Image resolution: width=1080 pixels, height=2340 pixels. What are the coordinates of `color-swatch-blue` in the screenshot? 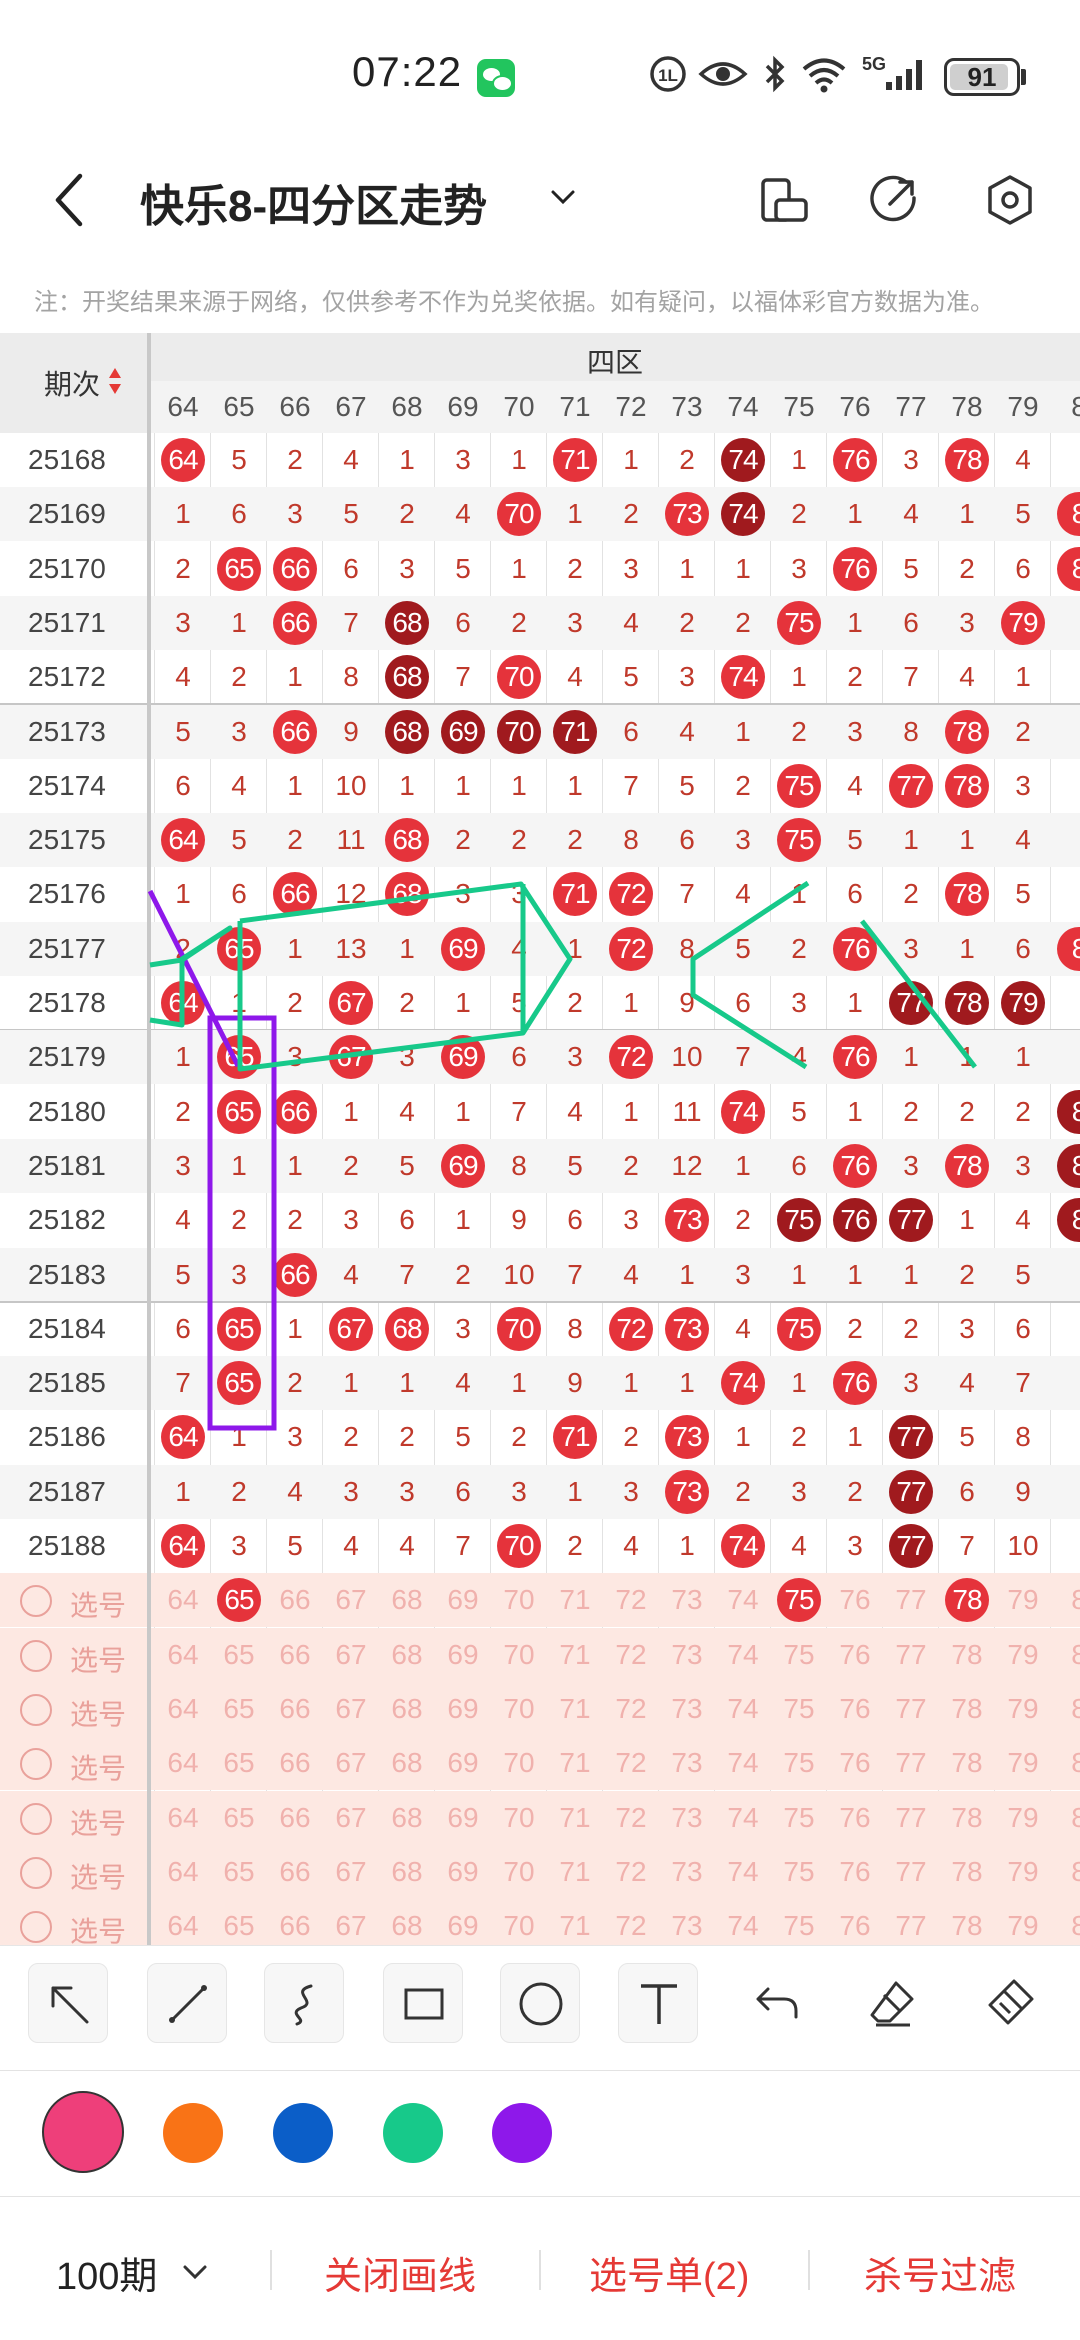 It's located at (303, 2133).